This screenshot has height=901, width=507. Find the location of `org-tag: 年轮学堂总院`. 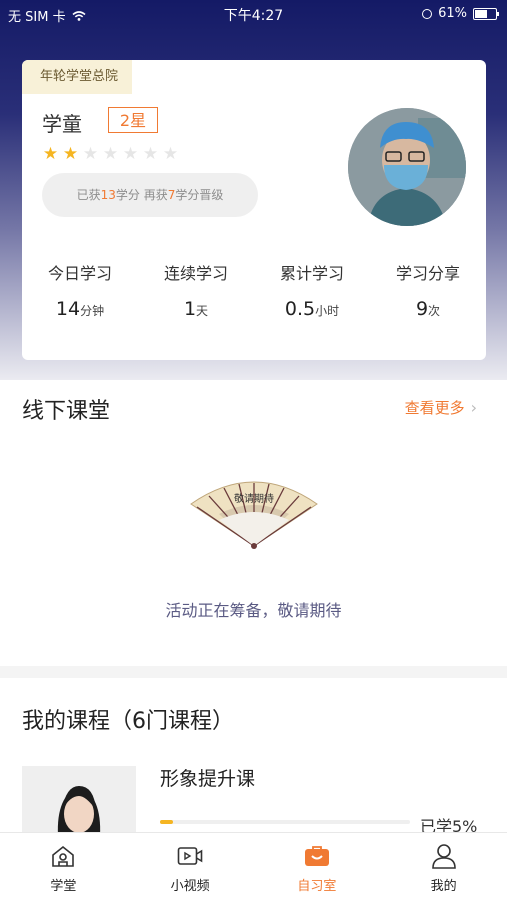

org-tag: 年轮学堂总院 is located at coordinates (77, 77).